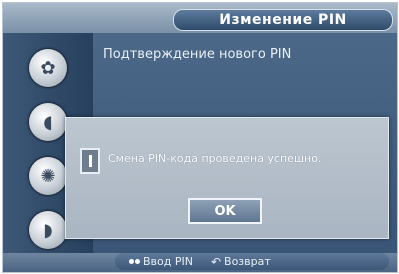  I want to click on return-label: Возврат, so click(247, 261).